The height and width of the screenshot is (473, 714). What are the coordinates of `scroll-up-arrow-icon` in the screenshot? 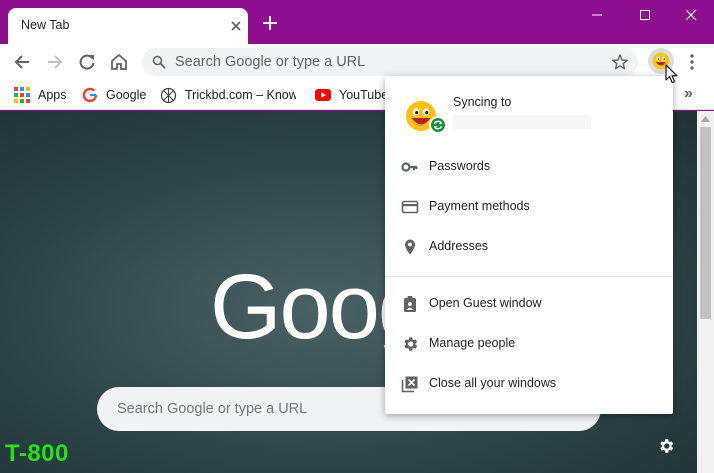 It's located at (705, 119).